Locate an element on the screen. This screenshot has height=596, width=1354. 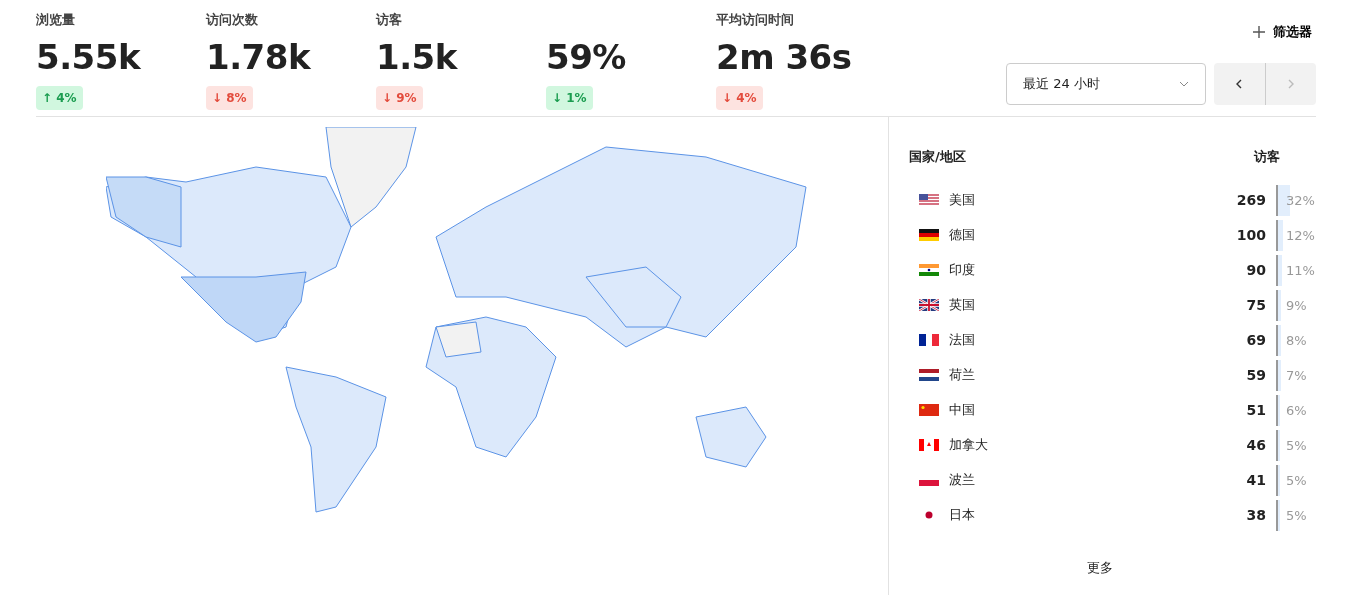
visitor-count: 38 is located at coordinates (1255, 515).